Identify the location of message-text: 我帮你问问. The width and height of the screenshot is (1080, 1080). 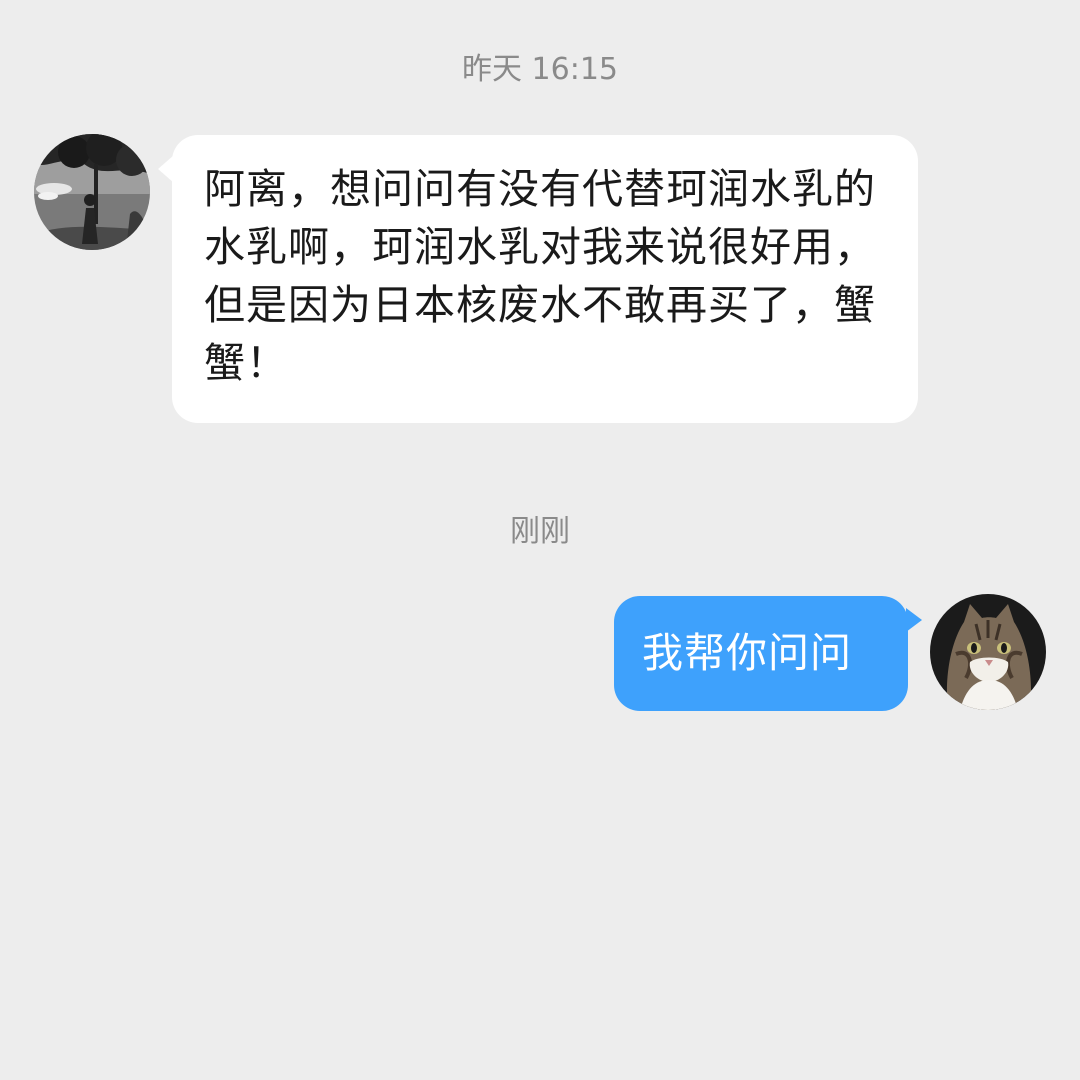
(747, 653).